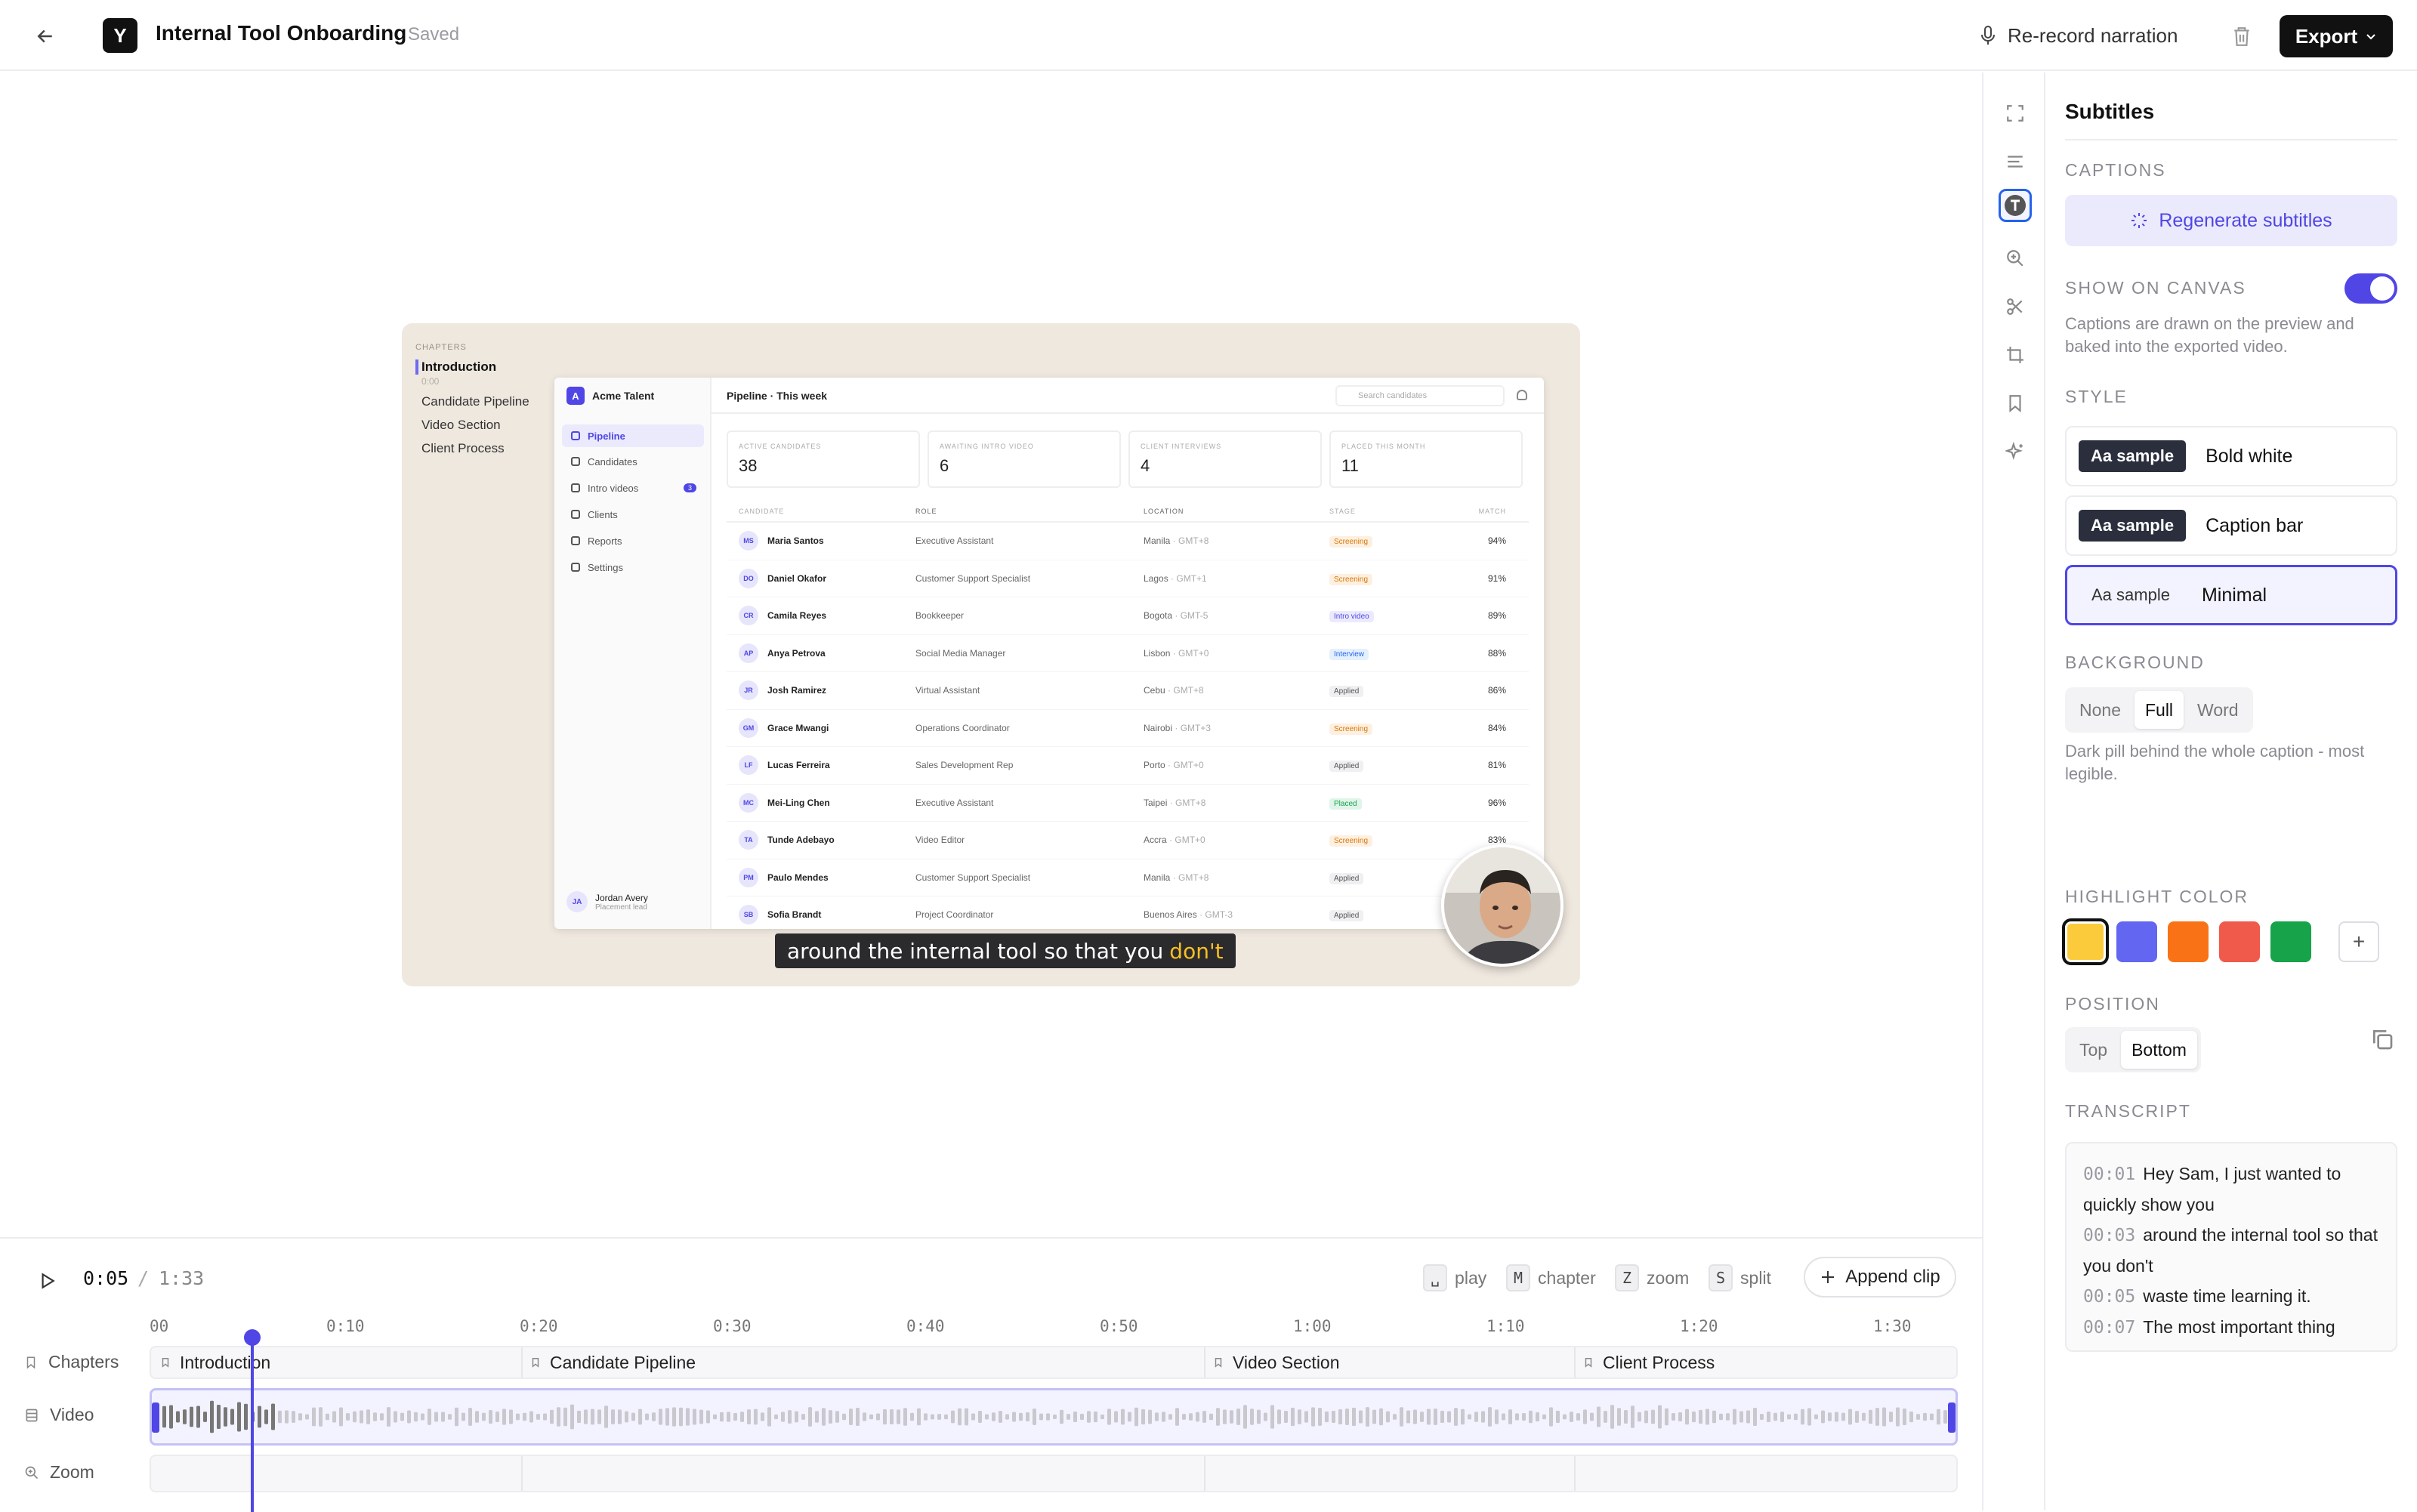 The image size is (2417, 1512). Describe the element at coordinates (1880, 1277) in the screenshot. I see `append-clip-button: Append clip` at that location.